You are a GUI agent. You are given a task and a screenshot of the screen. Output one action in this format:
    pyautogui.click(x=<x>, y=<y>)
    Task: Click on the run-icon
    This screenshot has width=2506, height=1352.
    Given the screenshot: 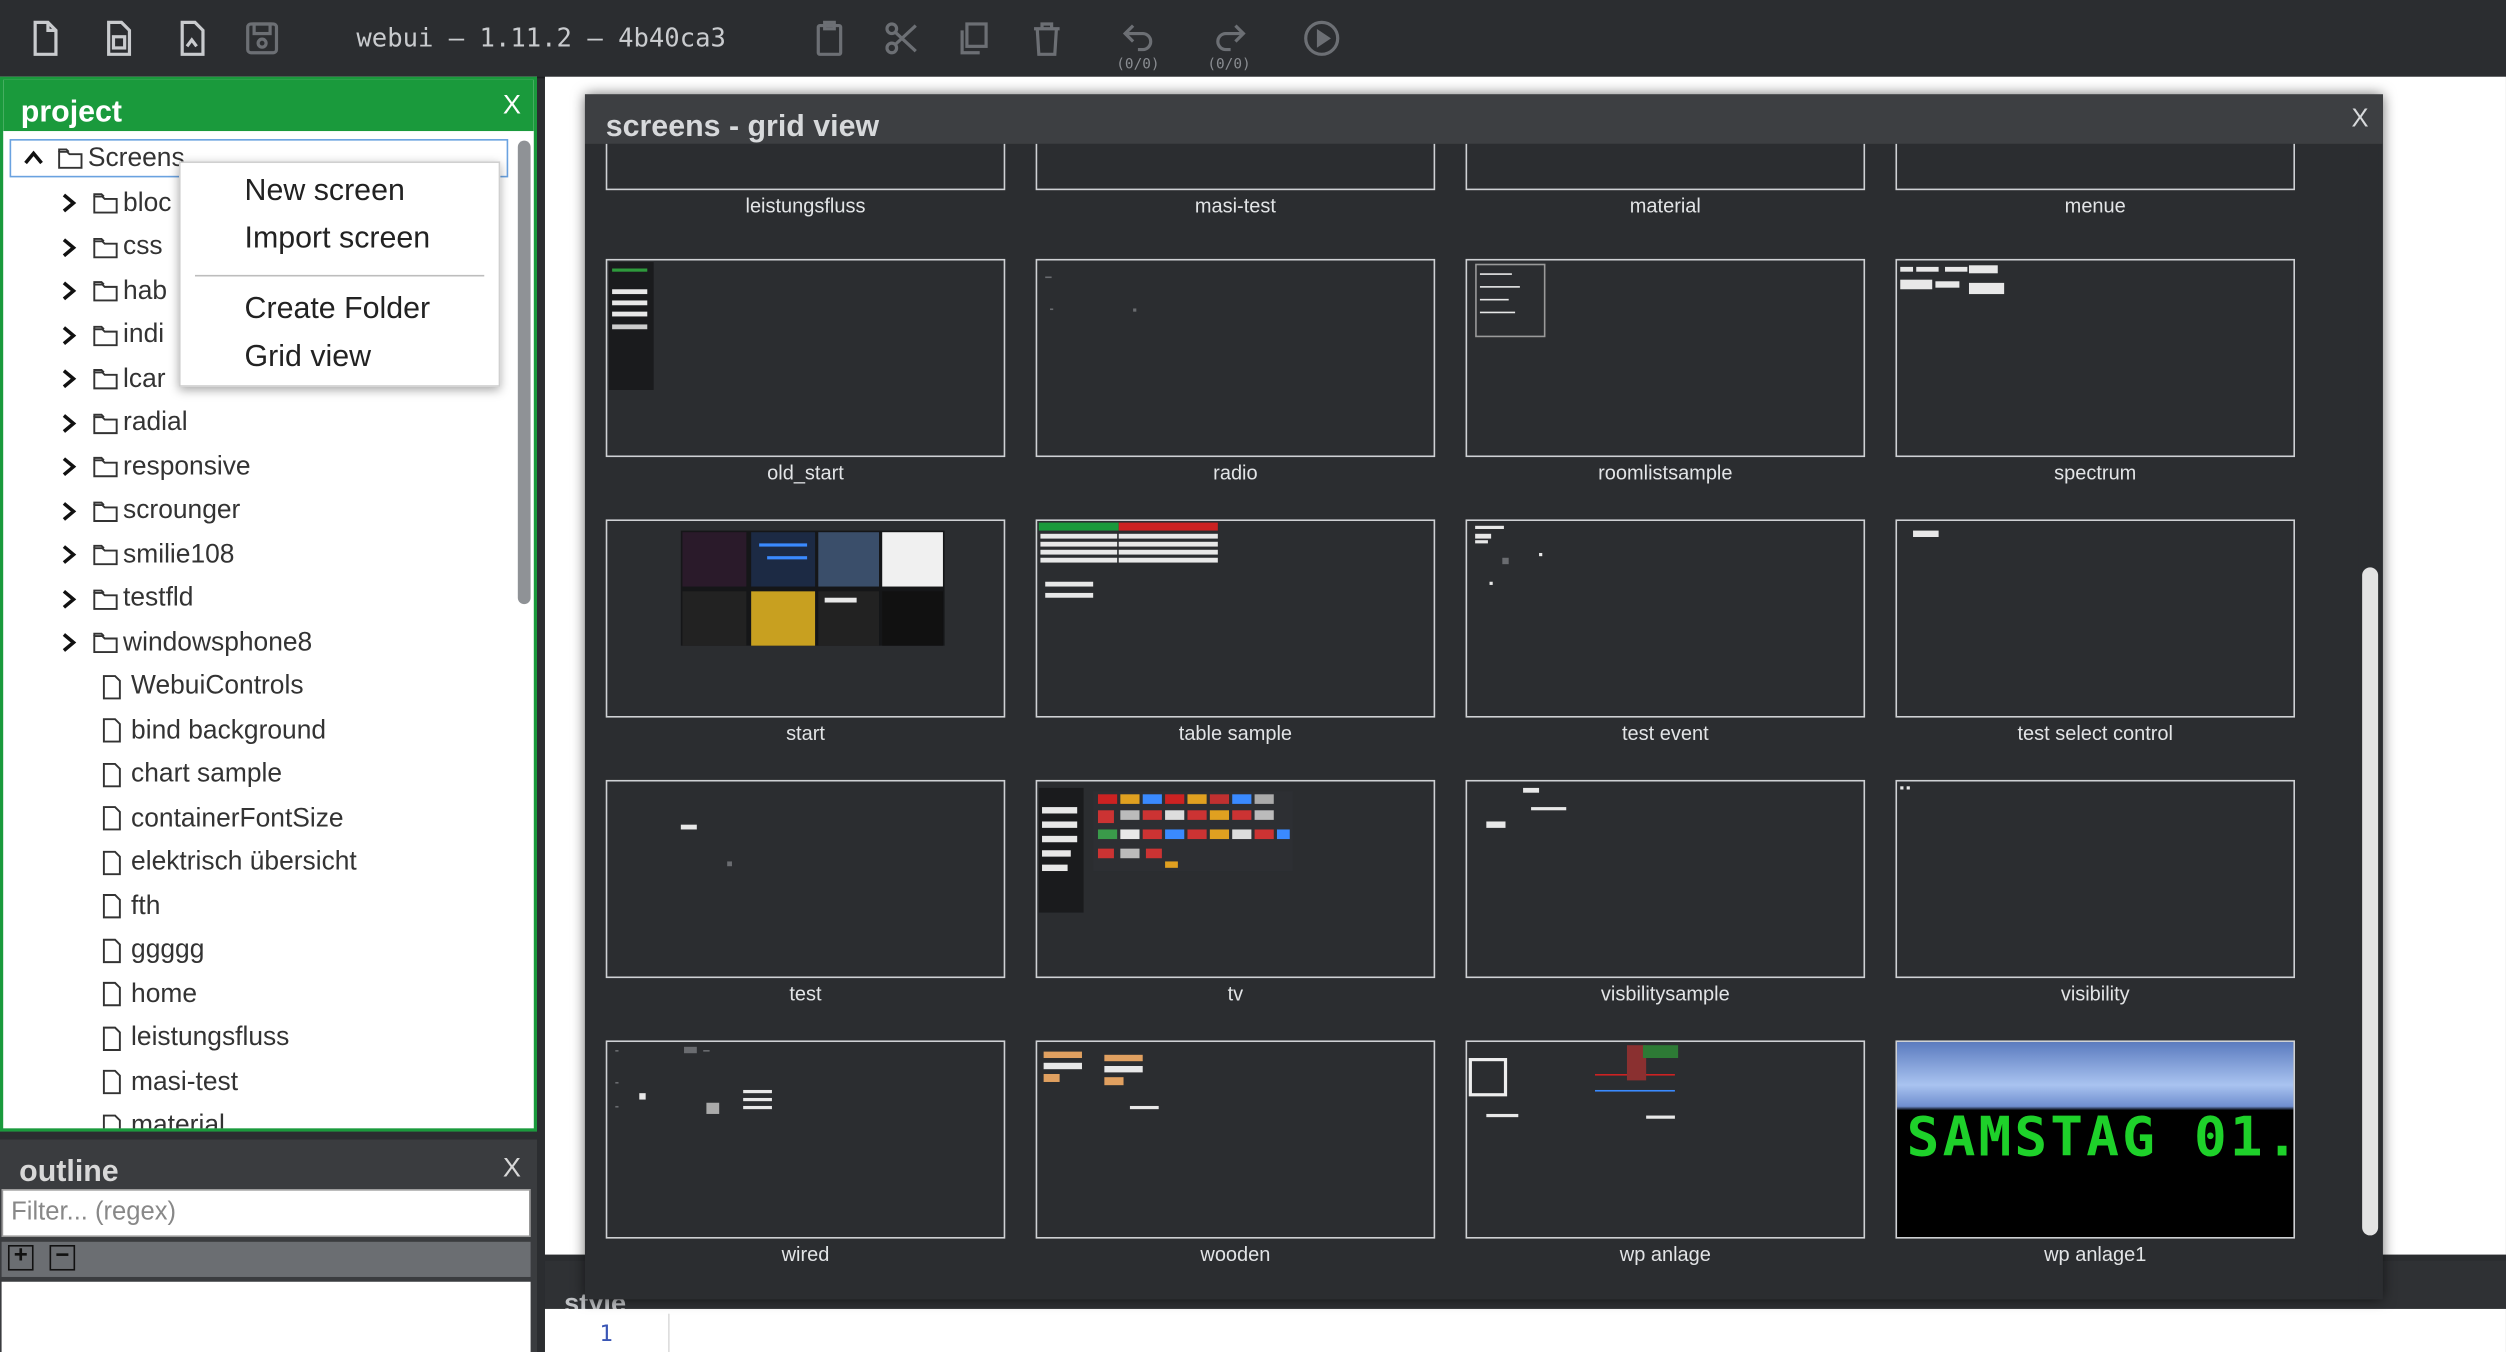 What is the action you would take?
    pyautogui.click(x=1322, y=38)
    